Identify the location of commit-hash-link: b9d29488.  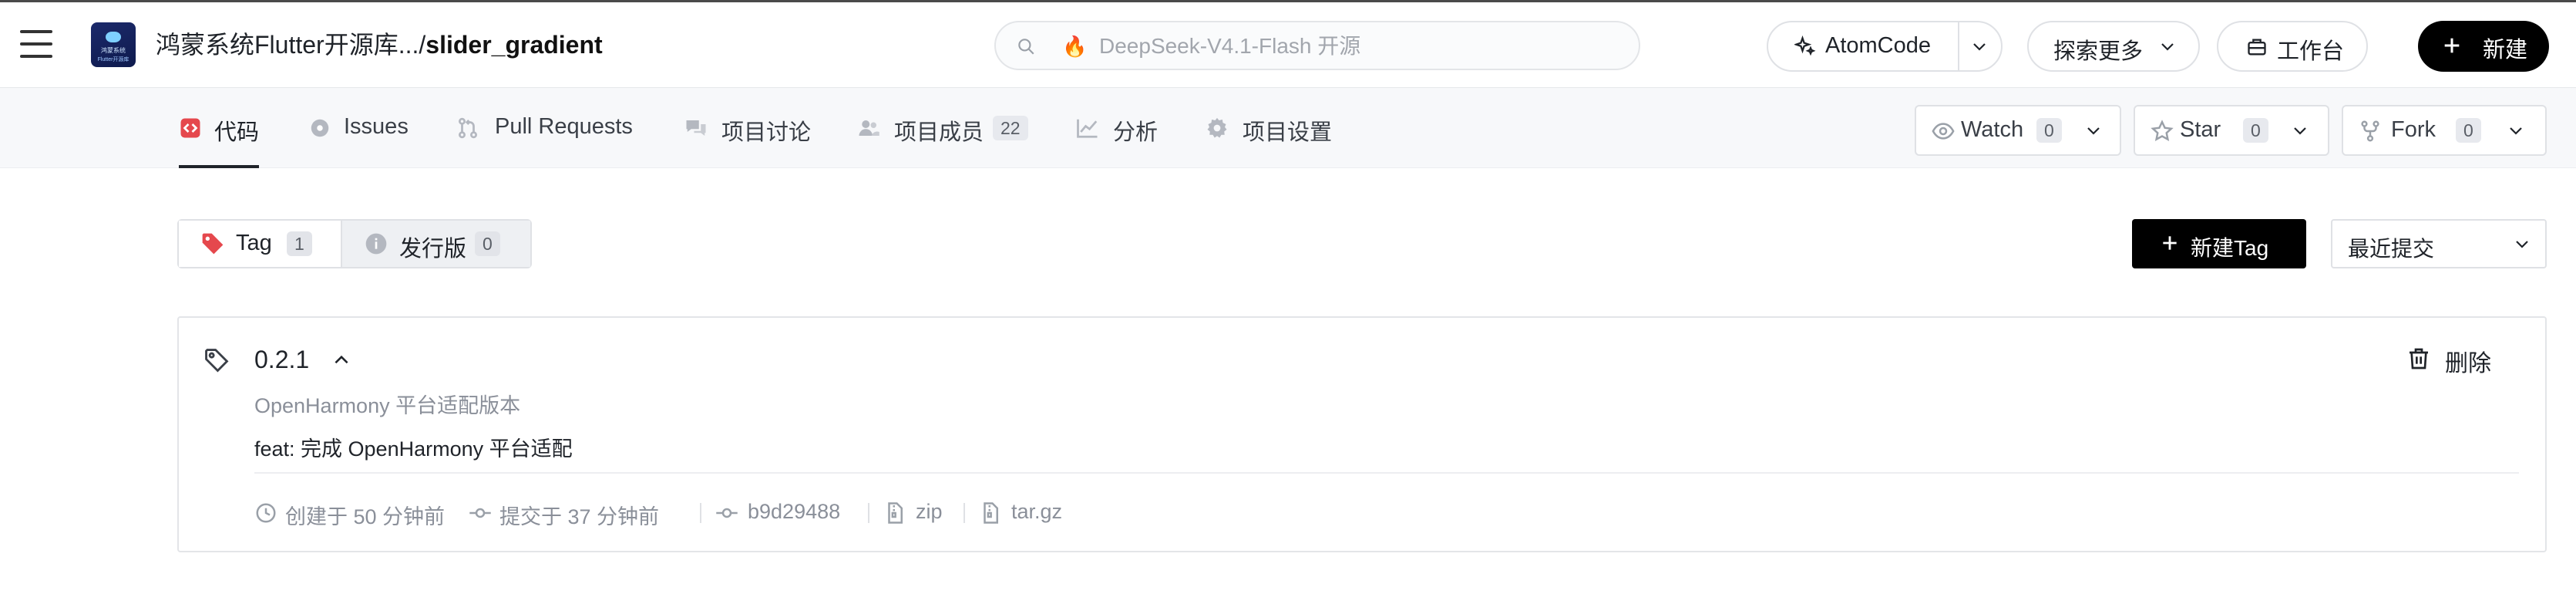
(777, 513).